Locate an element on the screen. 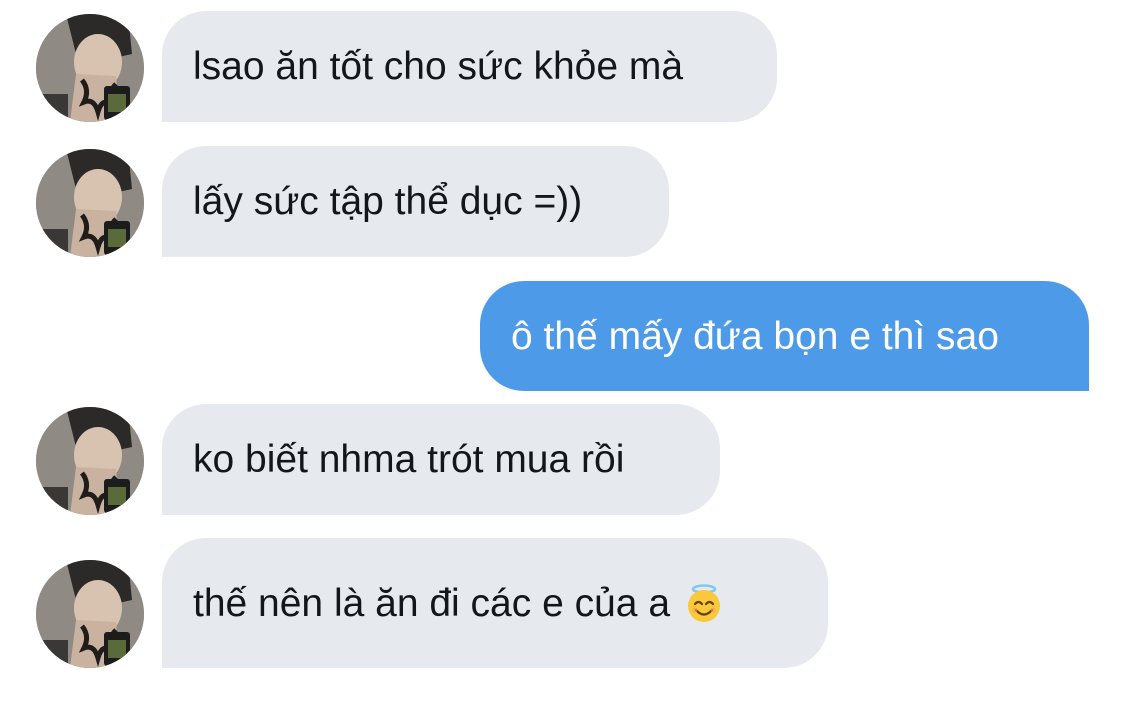 Image resolution: width=1125 pixels, height=708 pixels. incoming-message-bubble: ko biết nhma trót mua rồi is located at coordinates (441, 459).